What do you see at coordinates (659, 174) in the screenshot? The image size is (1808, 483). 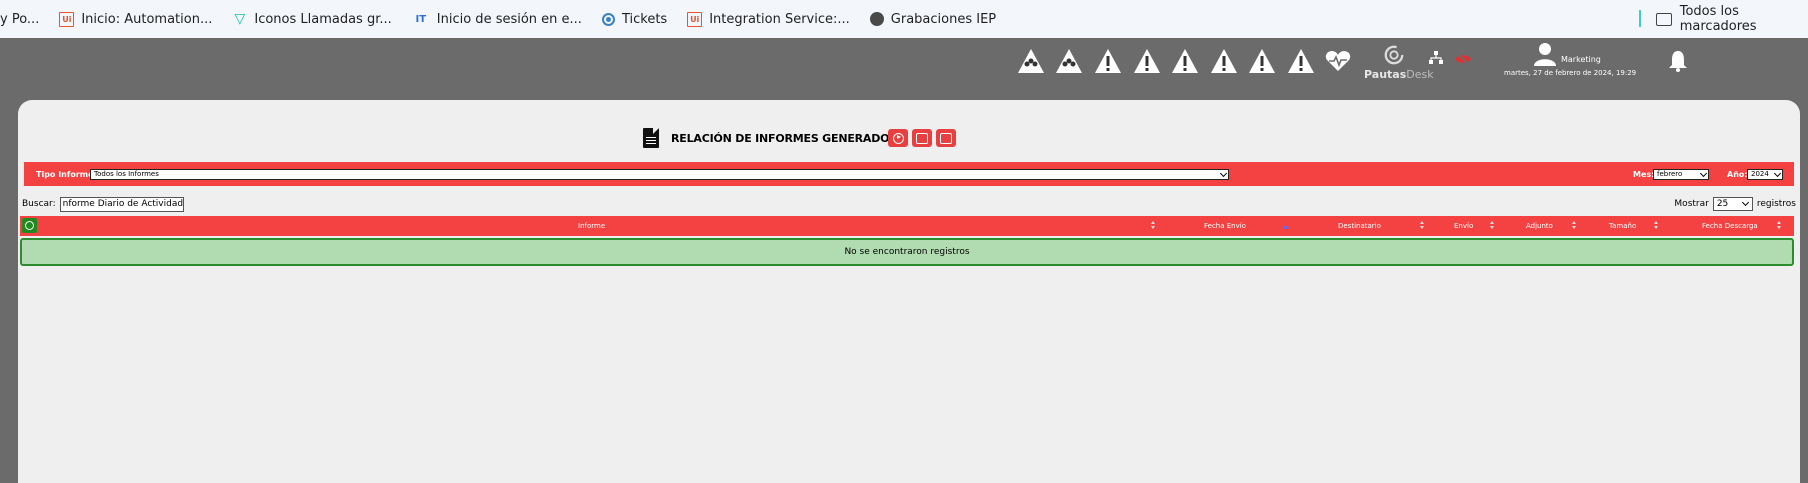 I see `tipo-informe-select: Todos los Informes` at bounding box center [659, 174].